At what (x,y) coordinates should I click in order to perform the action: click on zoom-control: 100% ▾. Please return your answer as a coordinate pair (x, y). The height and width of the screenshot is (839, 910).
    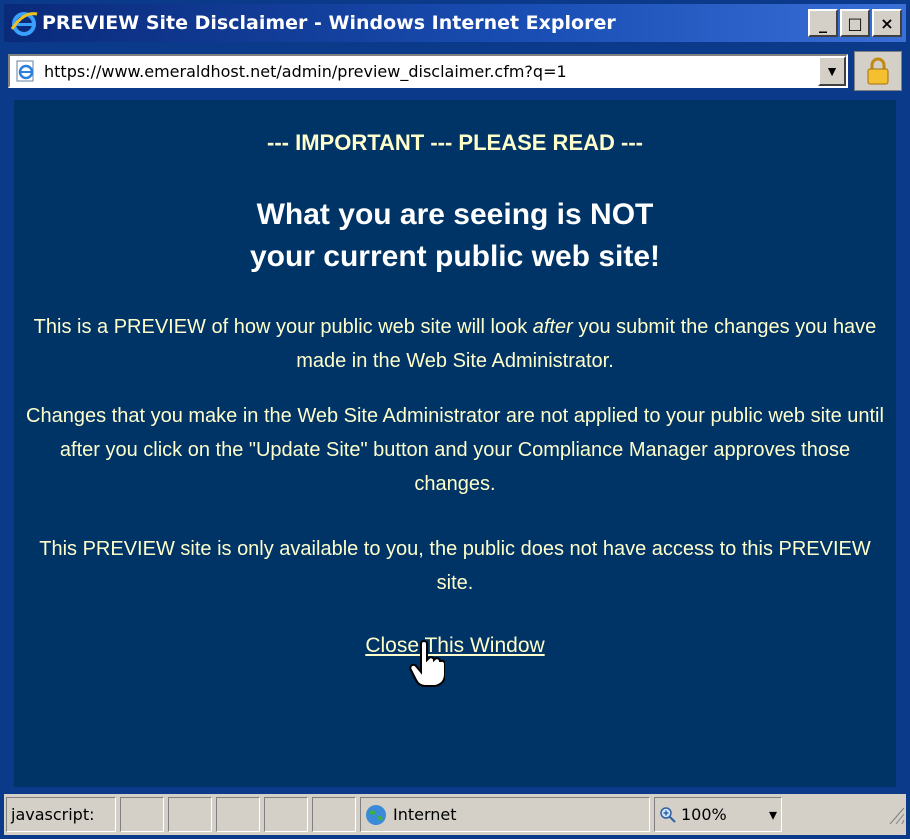
    Looking at the image, I should click on (718, 814).